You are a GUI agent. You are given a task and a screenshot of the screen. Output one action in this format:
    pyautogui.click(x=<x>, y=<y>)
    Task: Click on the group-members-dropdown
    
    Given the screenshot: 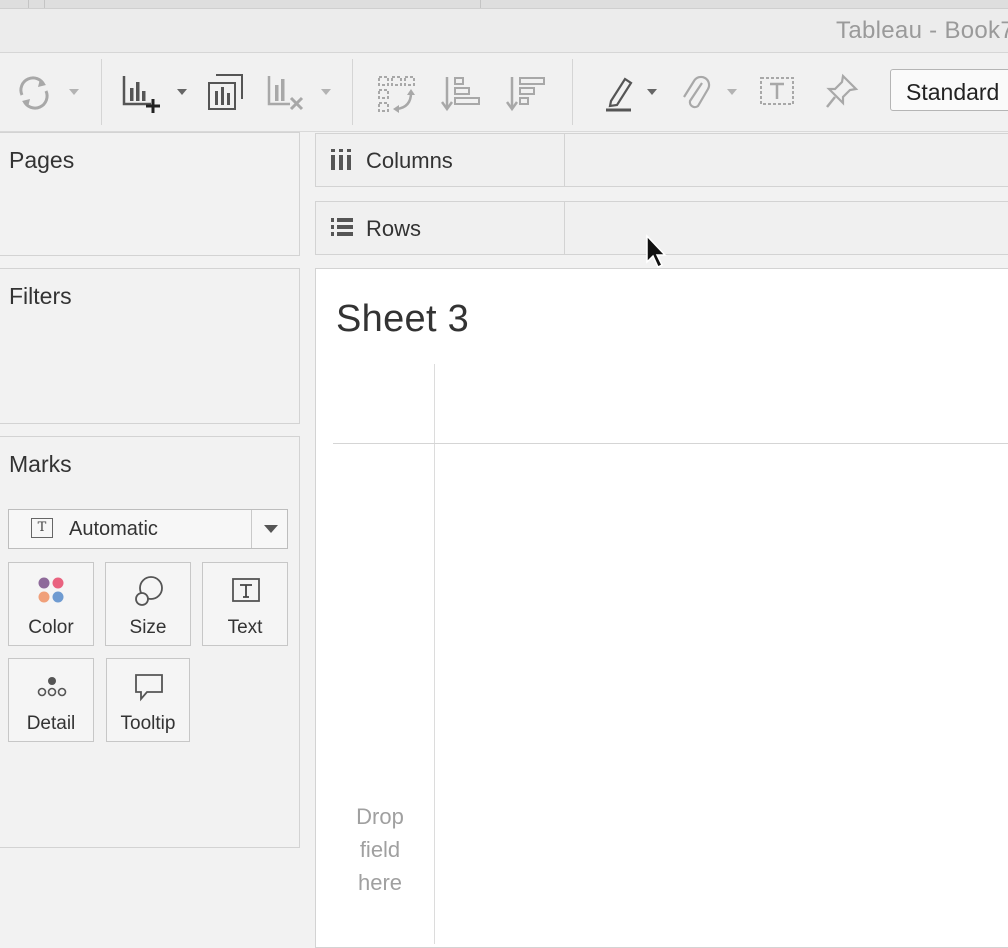 What is the action you would take?
    pyautogui.click(x=732, y=92)
    